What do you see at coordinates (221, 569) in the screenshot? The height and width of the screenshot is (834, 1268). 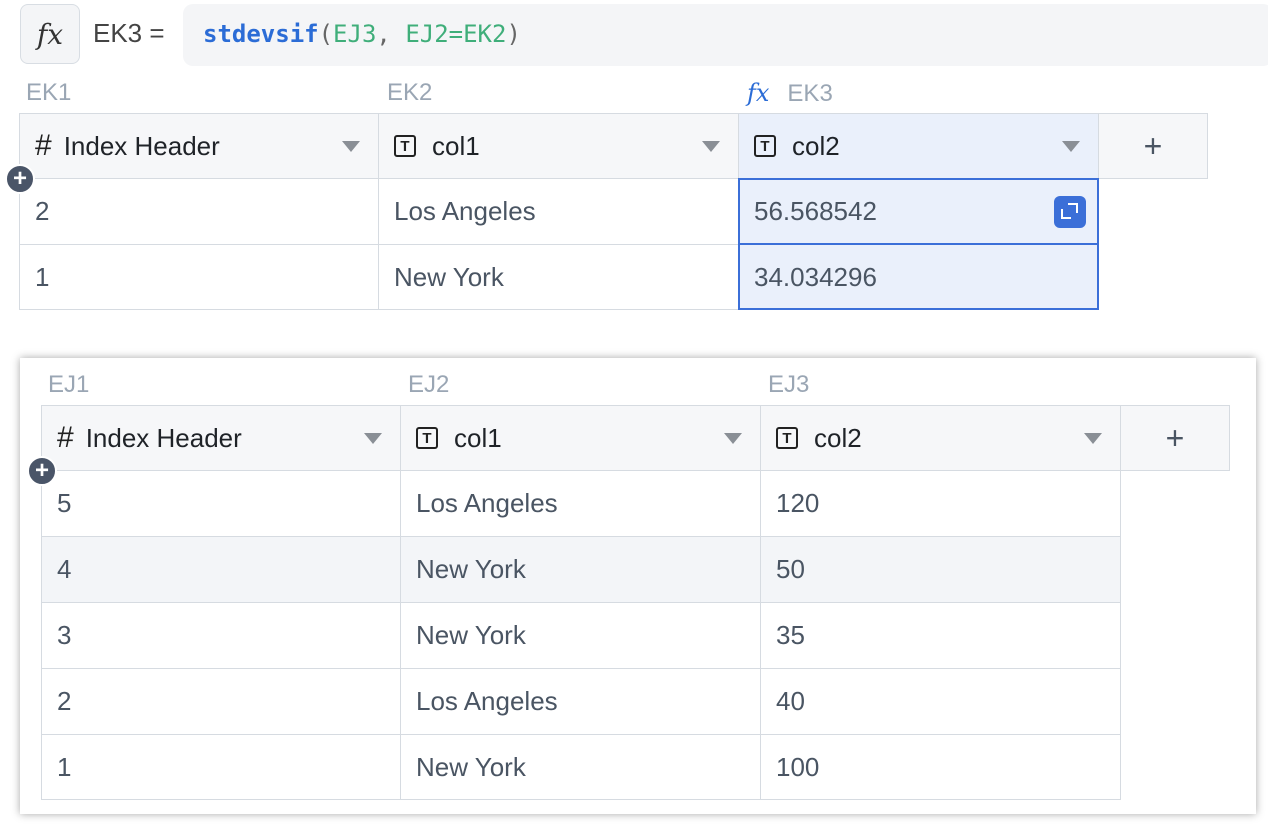 I see `row-index-cell: 4` at bounding box center [221, 569].